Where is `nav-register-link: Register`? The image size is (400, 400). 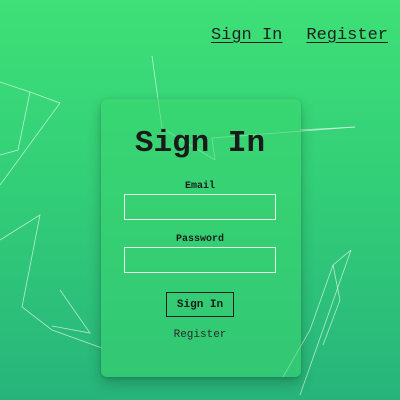
nav-register-link: Register is located at coordinates (347, 35).